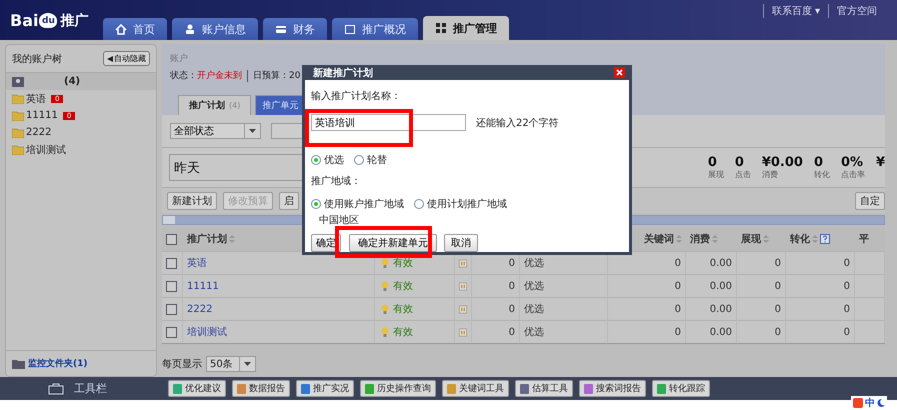 Image resolution: width=897 pixels, height=410 pixels. What do you see at coordinates (206, 76) in the screenshot?
I see `status-text: 状态：开户金未到` at bounding box center [206, 76].